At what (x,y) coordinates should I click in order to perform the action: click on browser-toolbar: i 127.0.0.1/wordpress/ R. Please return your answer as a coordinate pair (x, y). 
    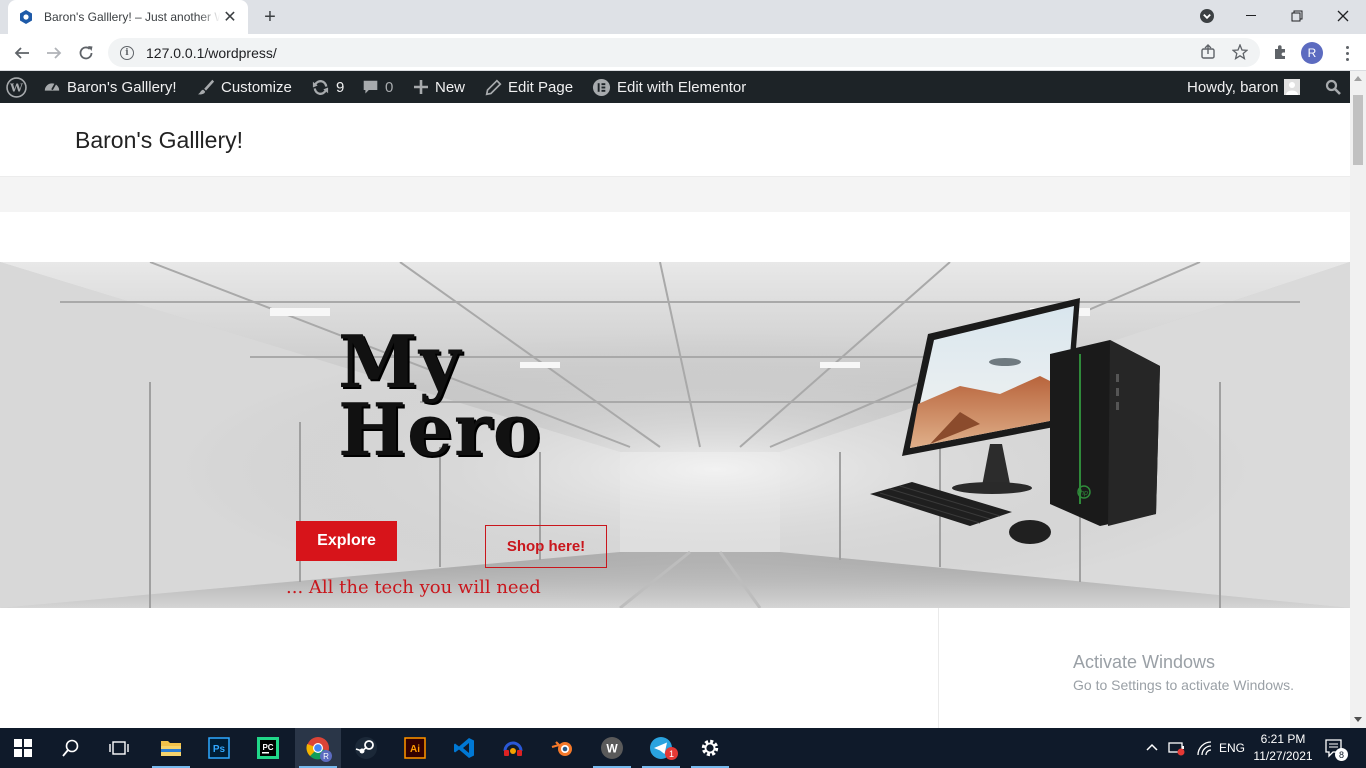
    Looking at the image, I should click on (683, 52).